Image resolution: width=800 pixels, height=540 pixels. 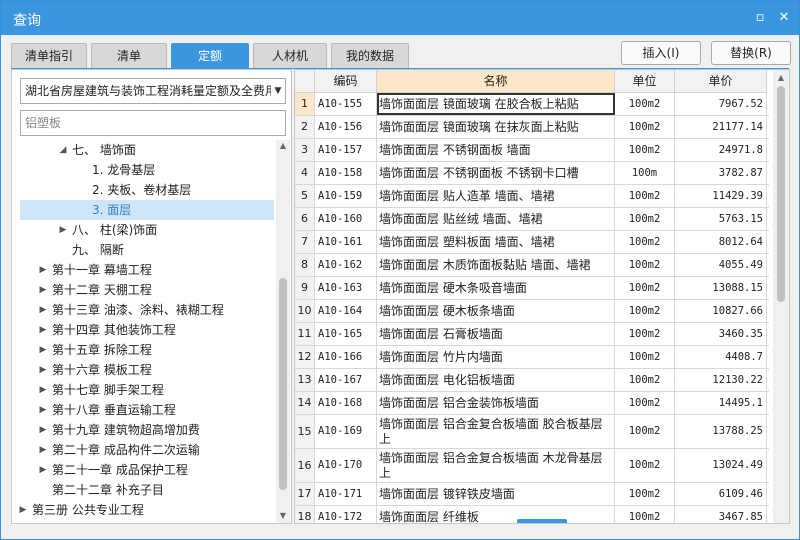 I want to click on price-cell: 14495.1, so click(x=721, y=403).